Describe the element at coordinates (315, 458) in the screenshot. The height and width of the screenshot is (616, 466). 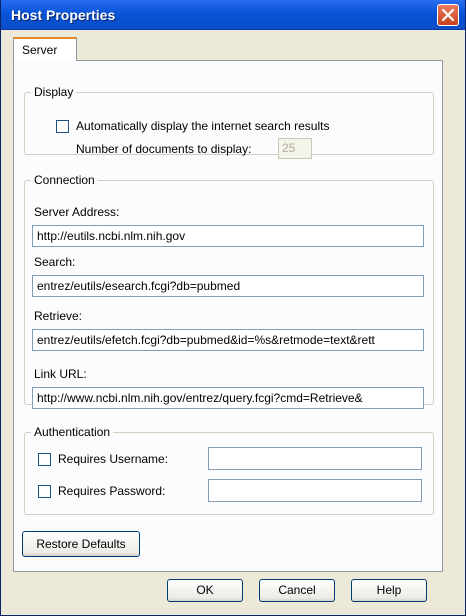
I see `username-field` at that location.